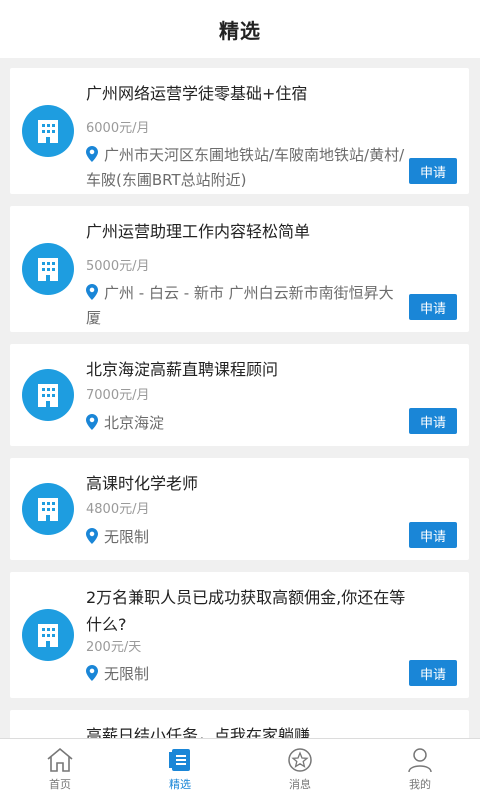 The height and width of the screenshot is (801, 480). Describe the element at coordinates (300, 784) in the screenshot. I see `tab-label: 消息` at that location.